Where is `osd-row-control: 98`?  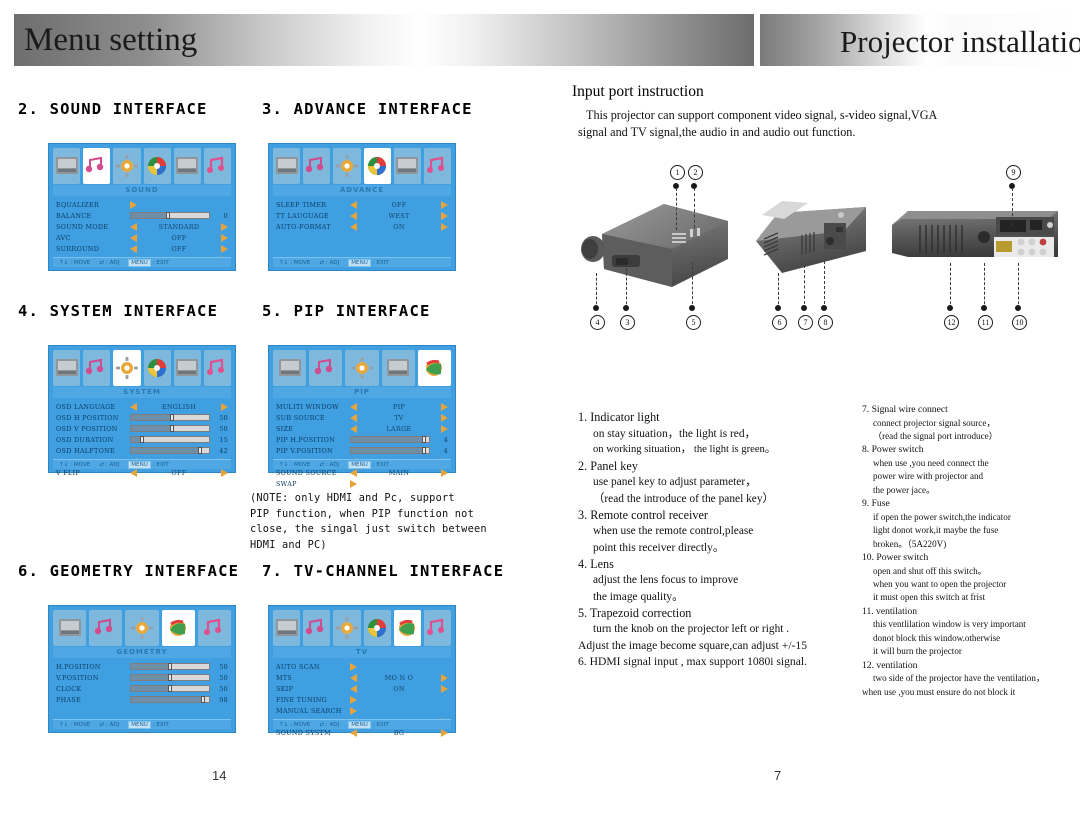 osd-row-control: 98 is located at coordinates (179, 699).